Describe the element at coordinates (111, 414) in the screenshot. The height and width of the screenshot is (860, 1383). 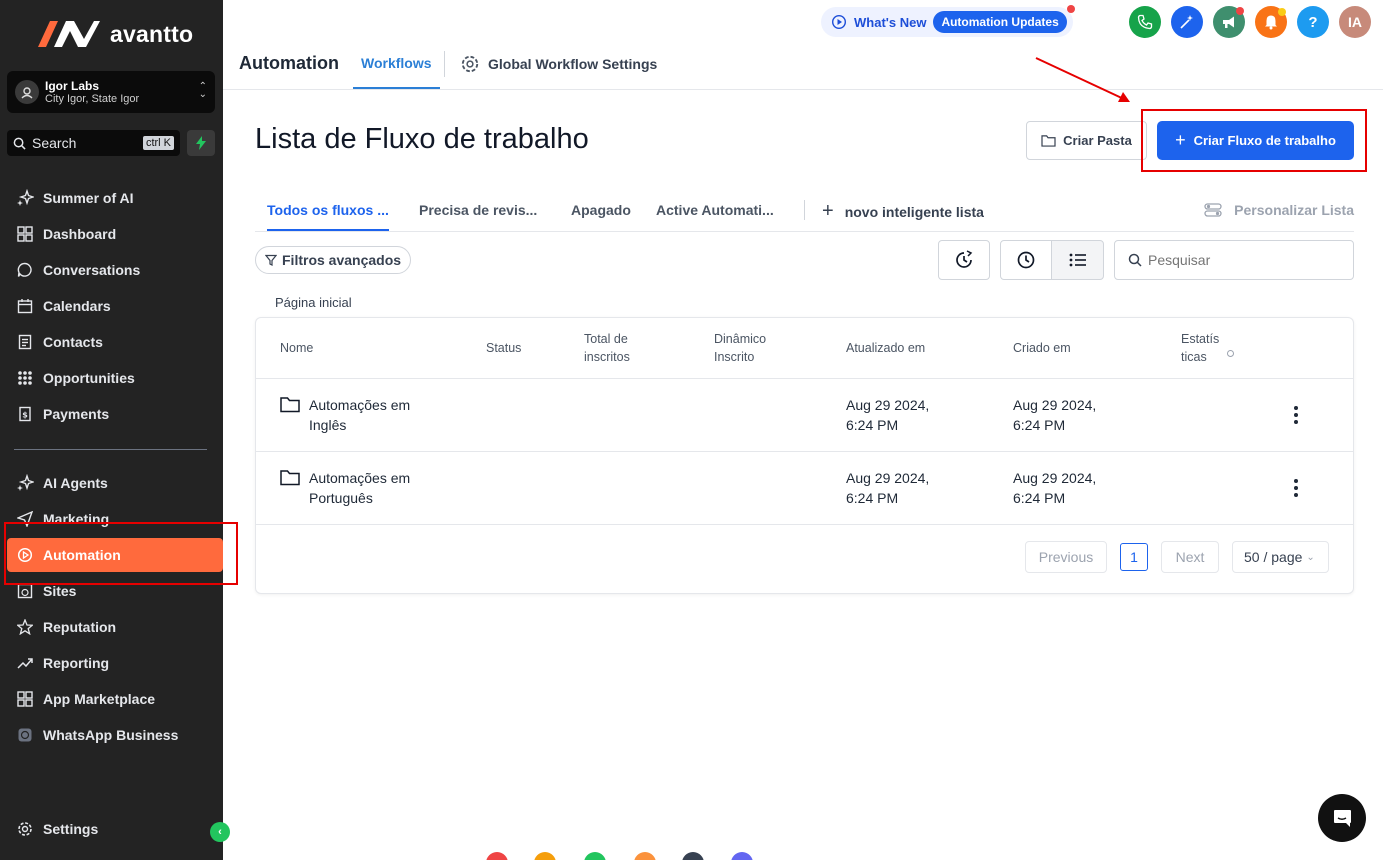
I see `sidebar-item-payments: $ Payments` at that location.